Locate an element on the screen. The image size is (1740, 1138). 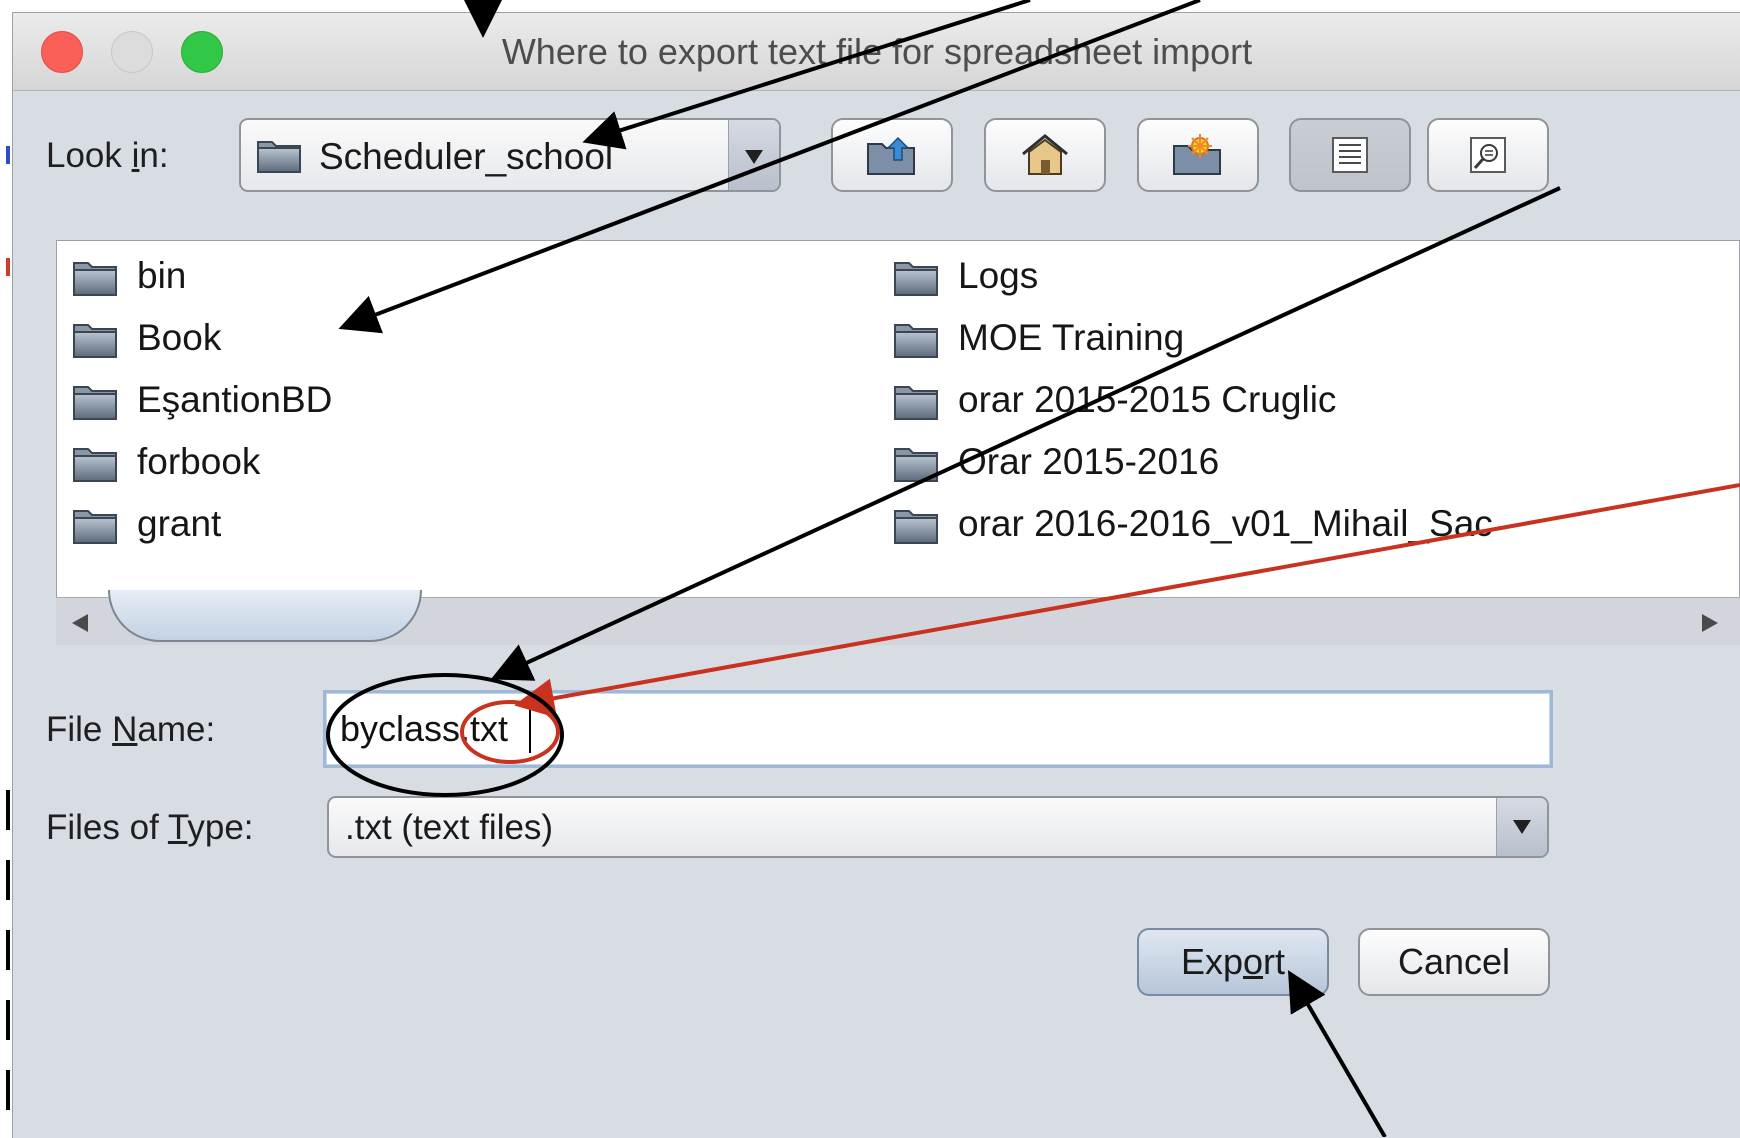
list-item: Logs is located at coordinates (965, 276).